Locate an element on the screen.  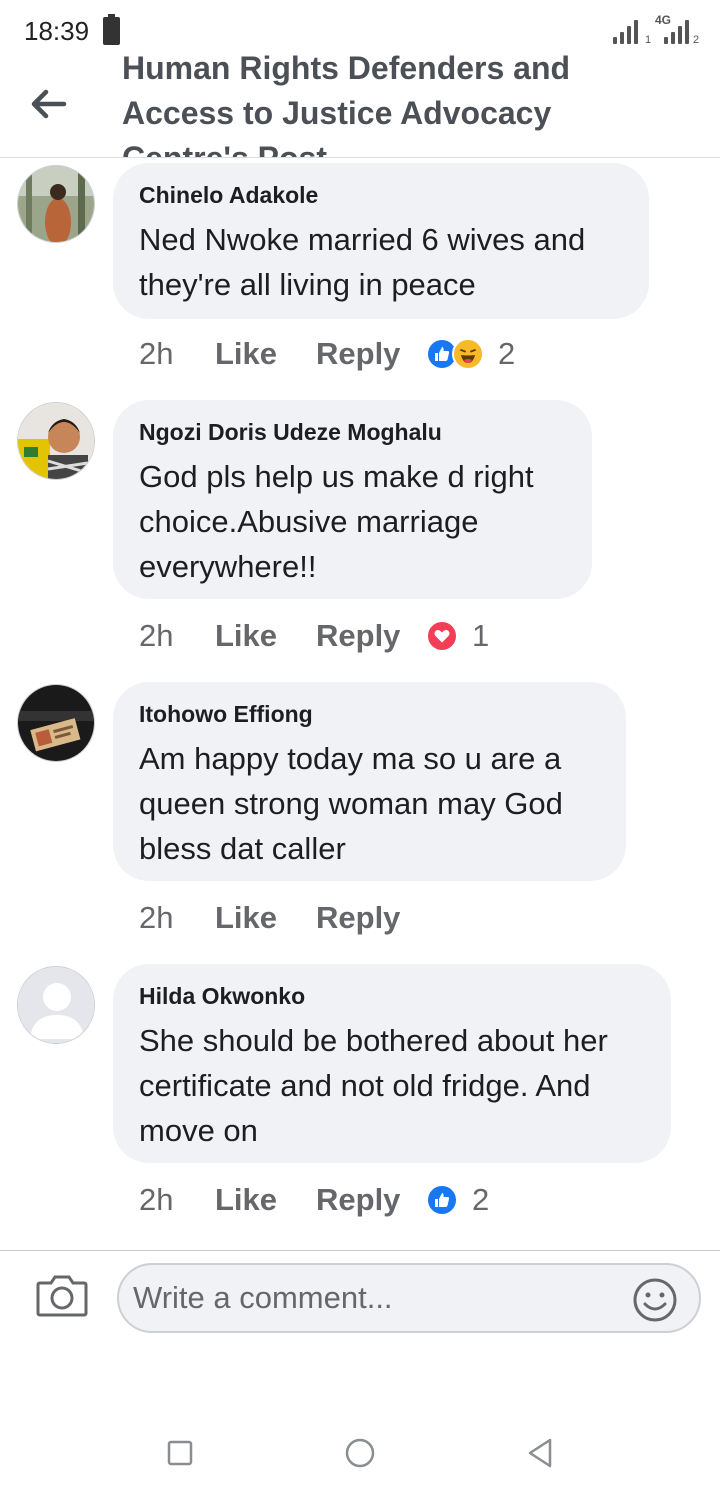
comment-author: Ngozi Doris Udeze Moghalu is located at coordinates (352, 432).